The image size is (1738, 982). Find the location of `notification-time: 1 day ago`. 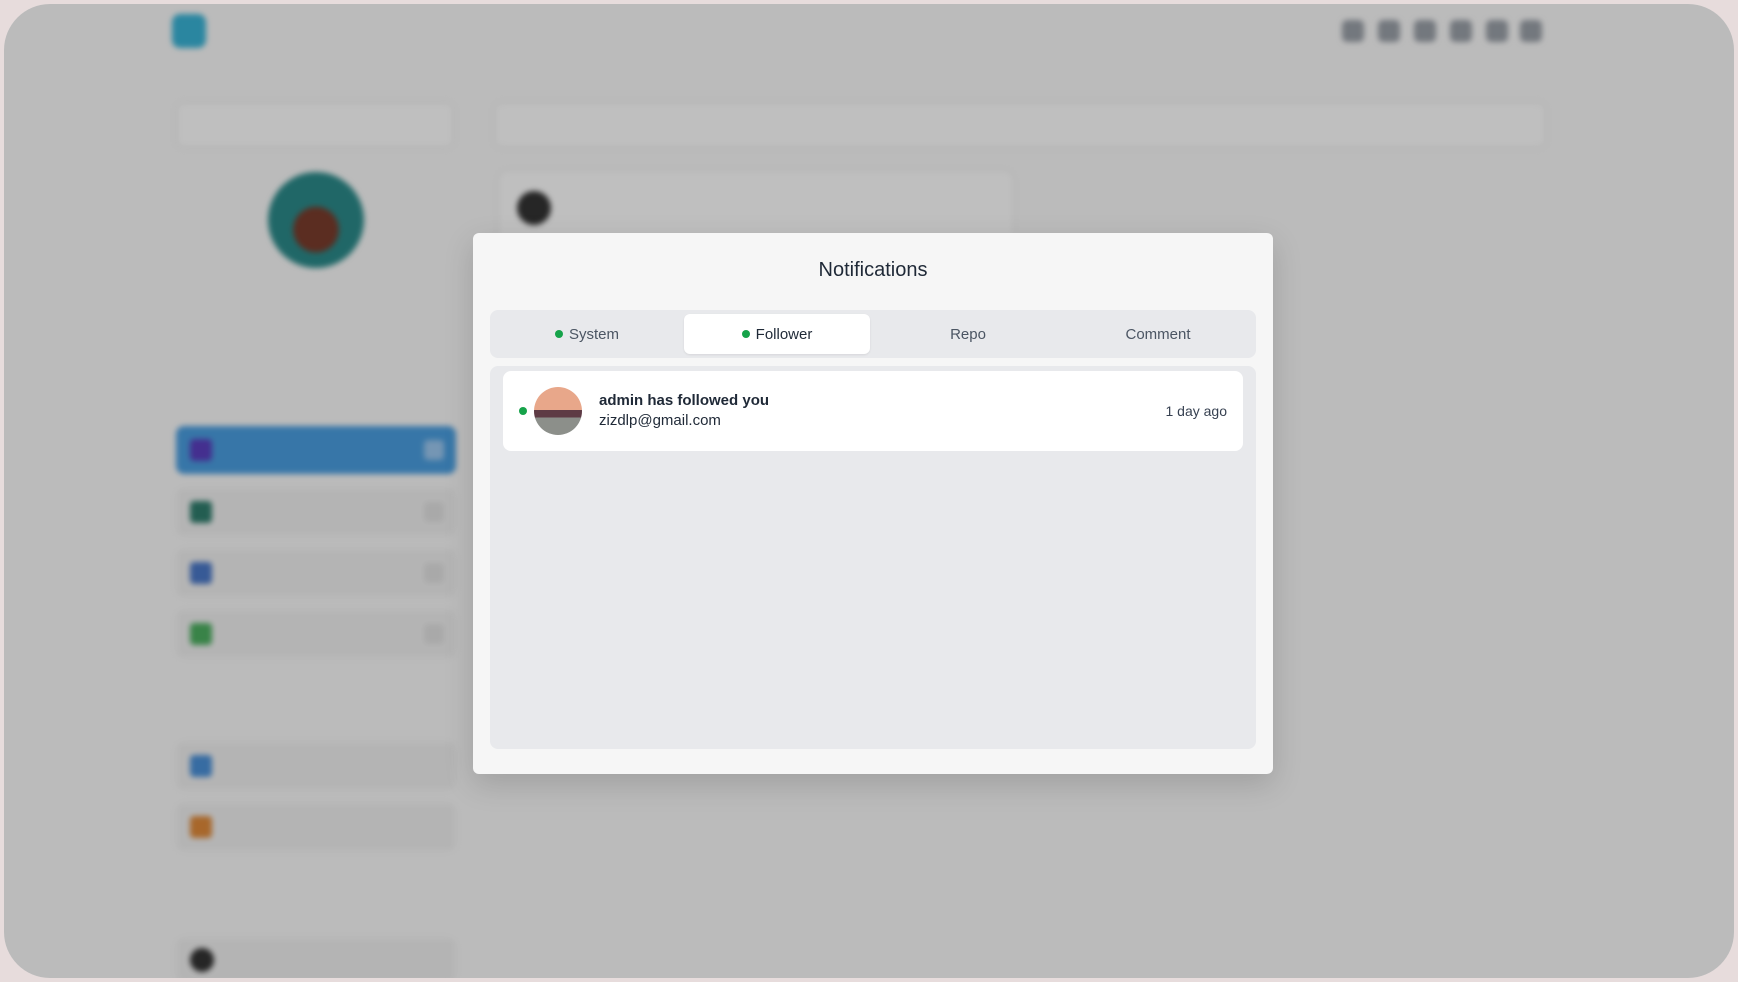

notification-time: 1 day ago is located at coordinates (1196, 411).